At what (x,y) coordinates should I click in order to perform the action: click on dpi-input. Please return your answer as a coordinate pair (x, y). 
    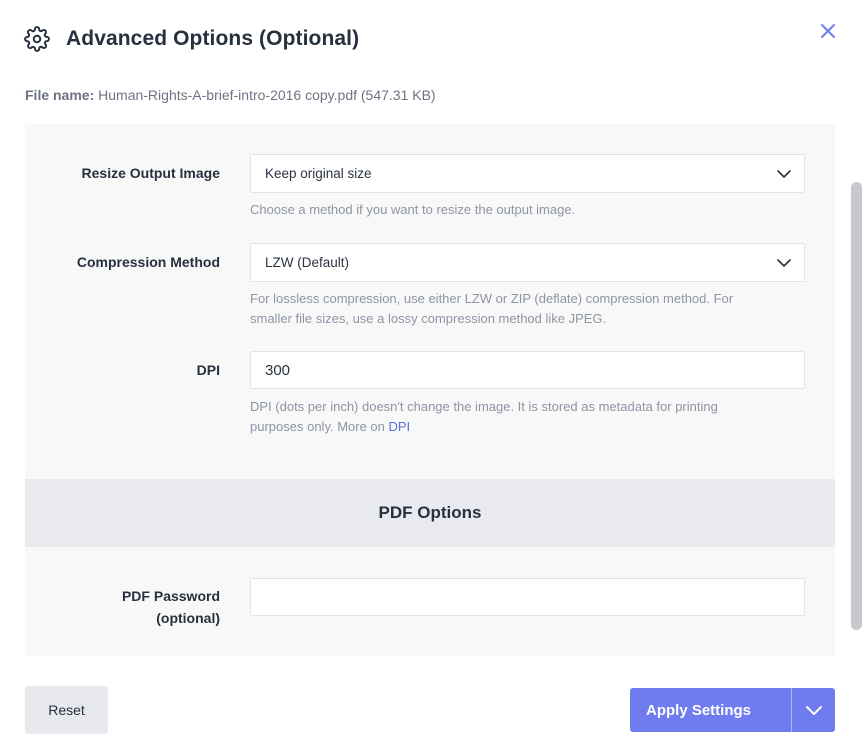
    Looking at the image, I should click on (527, 370).